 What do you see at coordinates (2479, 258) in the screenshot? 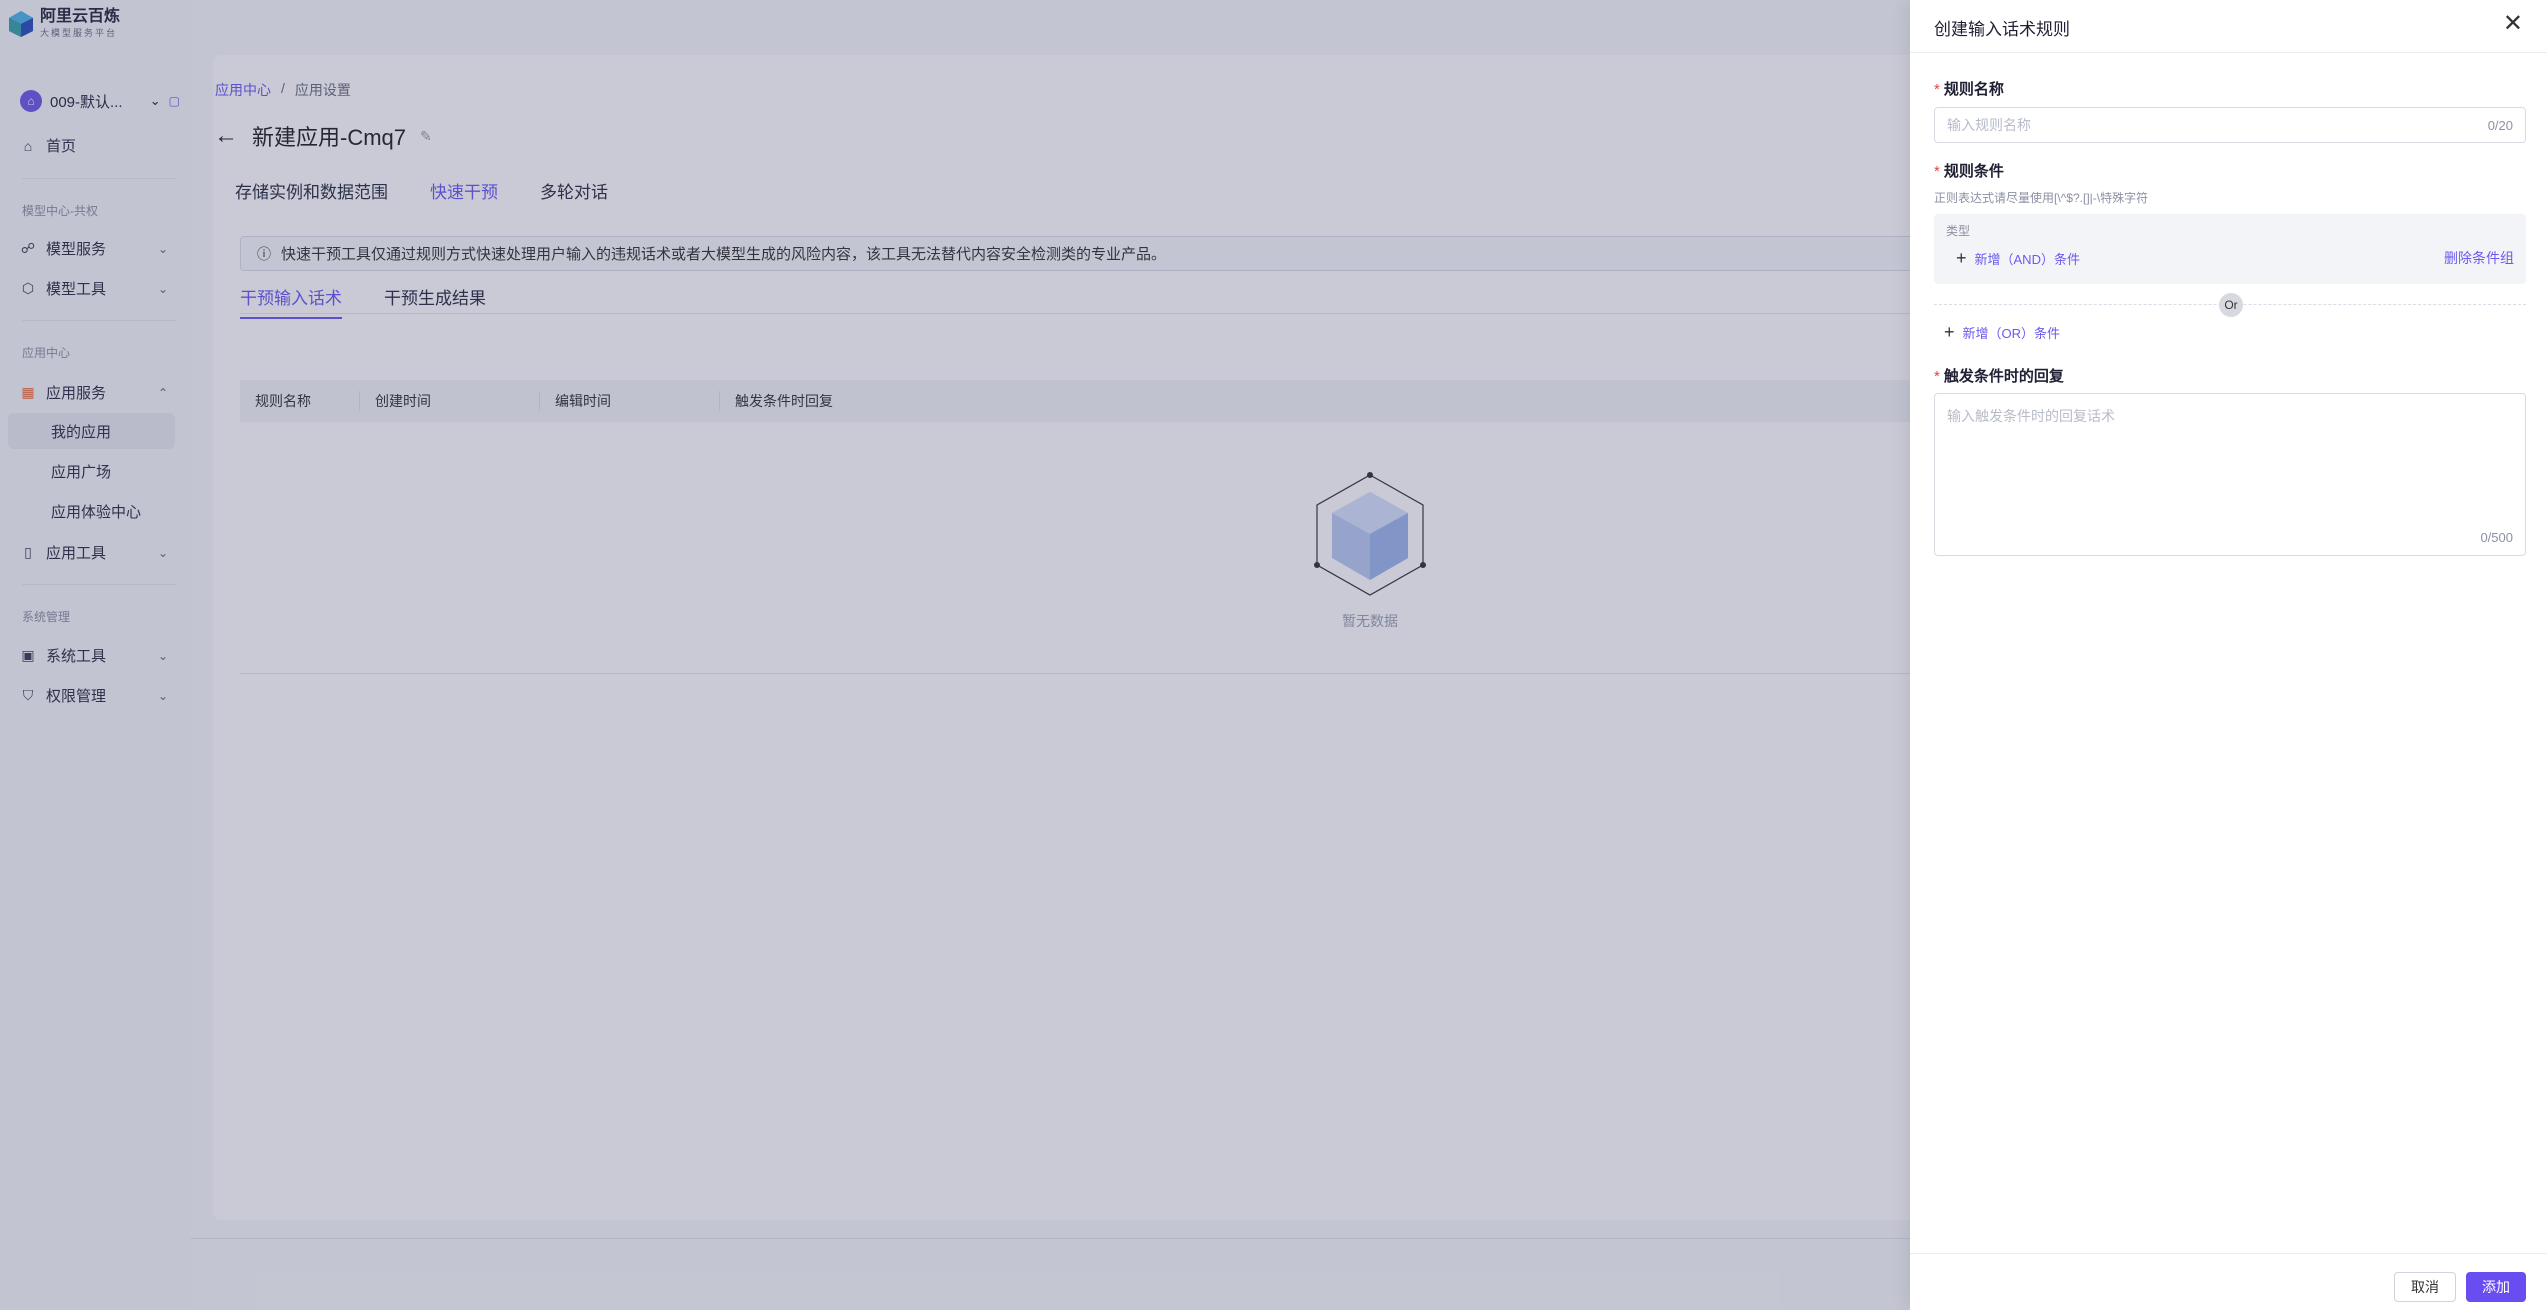
I see `delete-group-button: 删除条件组` at bounding box center [2479, 258].